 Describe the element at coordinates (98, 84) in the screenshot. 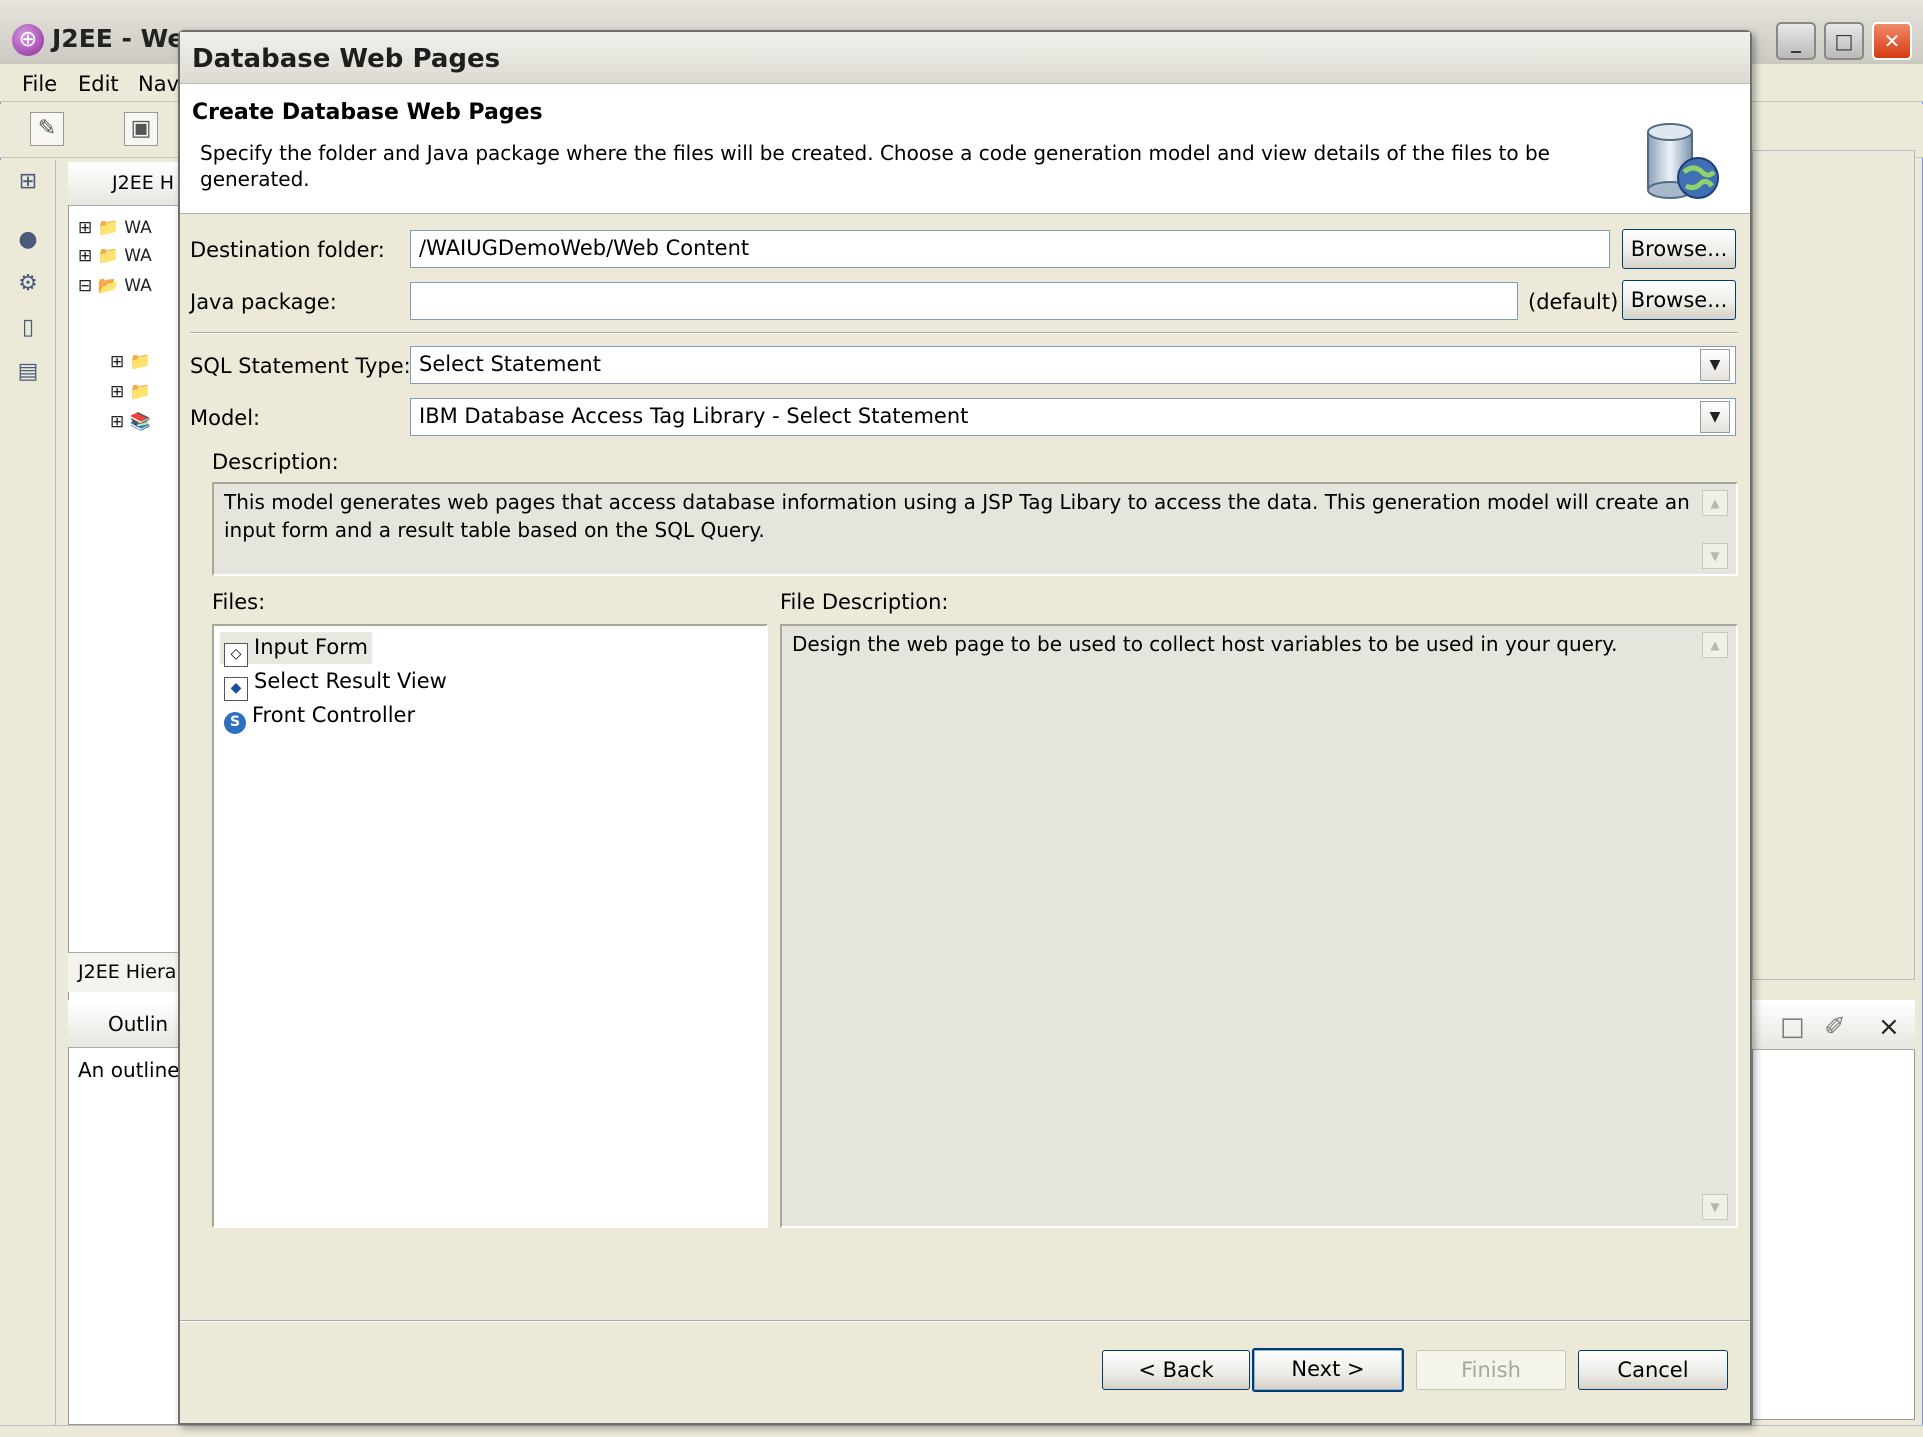

I see `menu-edit: Edit` at that location.